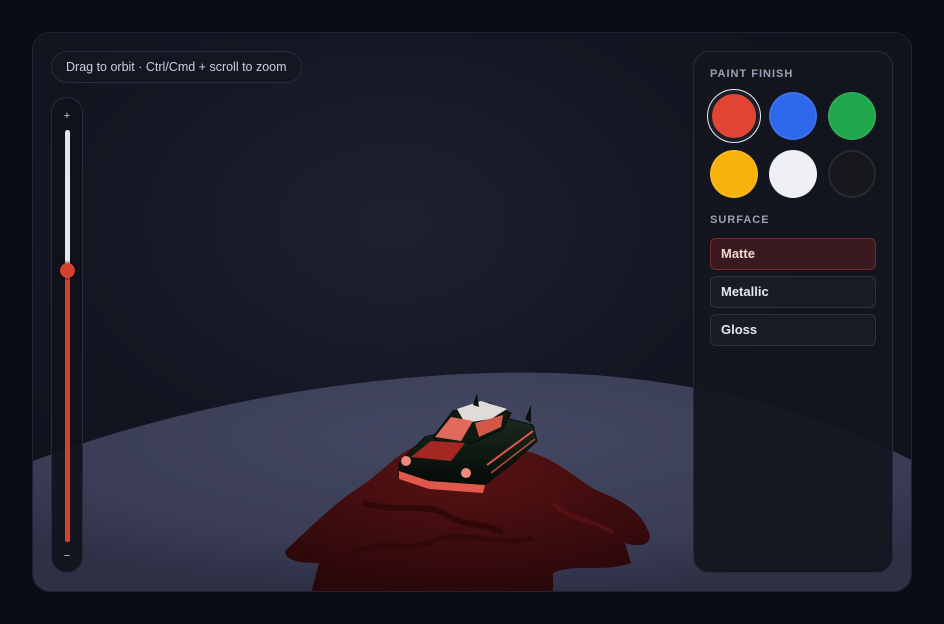  I want to click on surface-metallic-button: Metallic, so click(793, 292).